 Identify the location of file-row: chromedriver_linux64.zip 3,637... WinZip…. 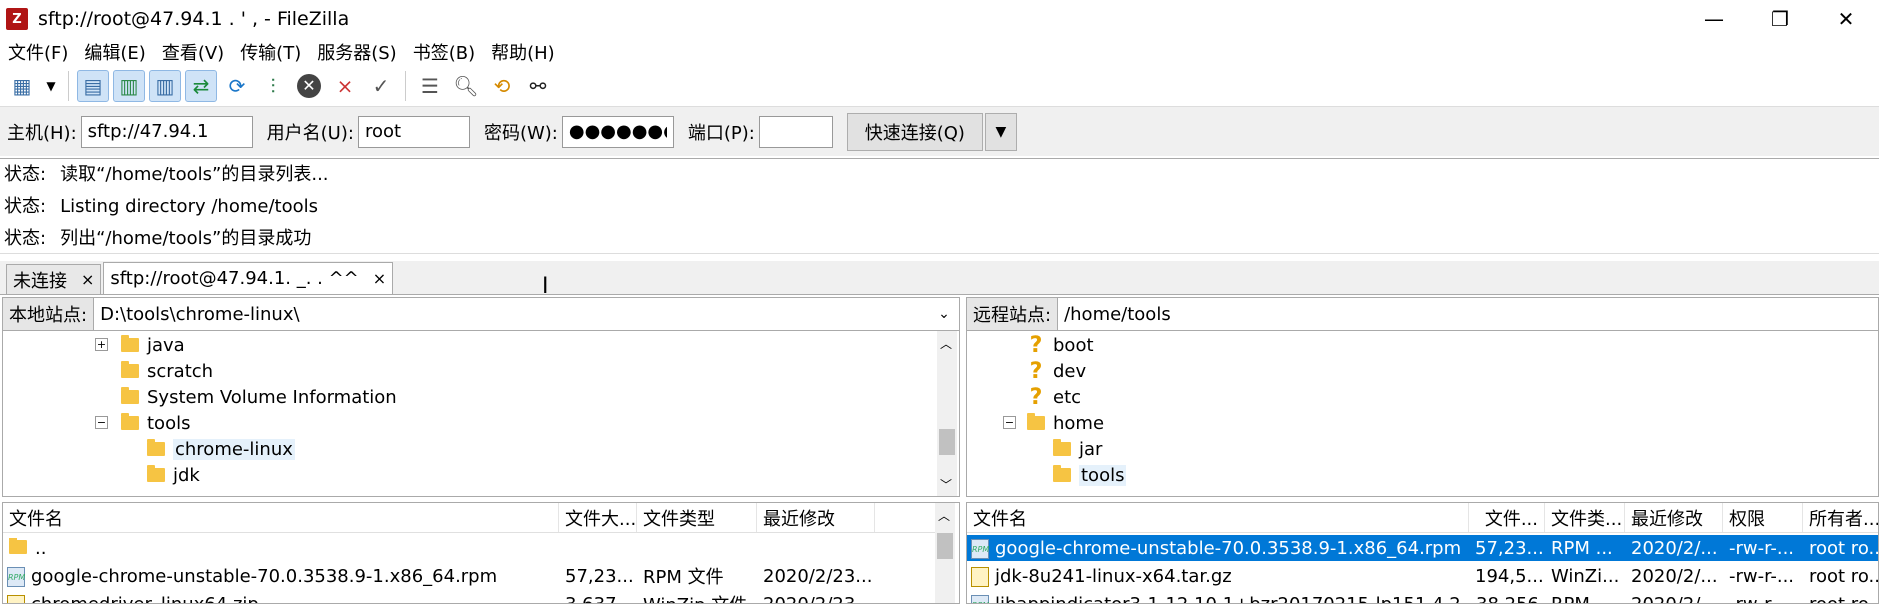
(439, 597).